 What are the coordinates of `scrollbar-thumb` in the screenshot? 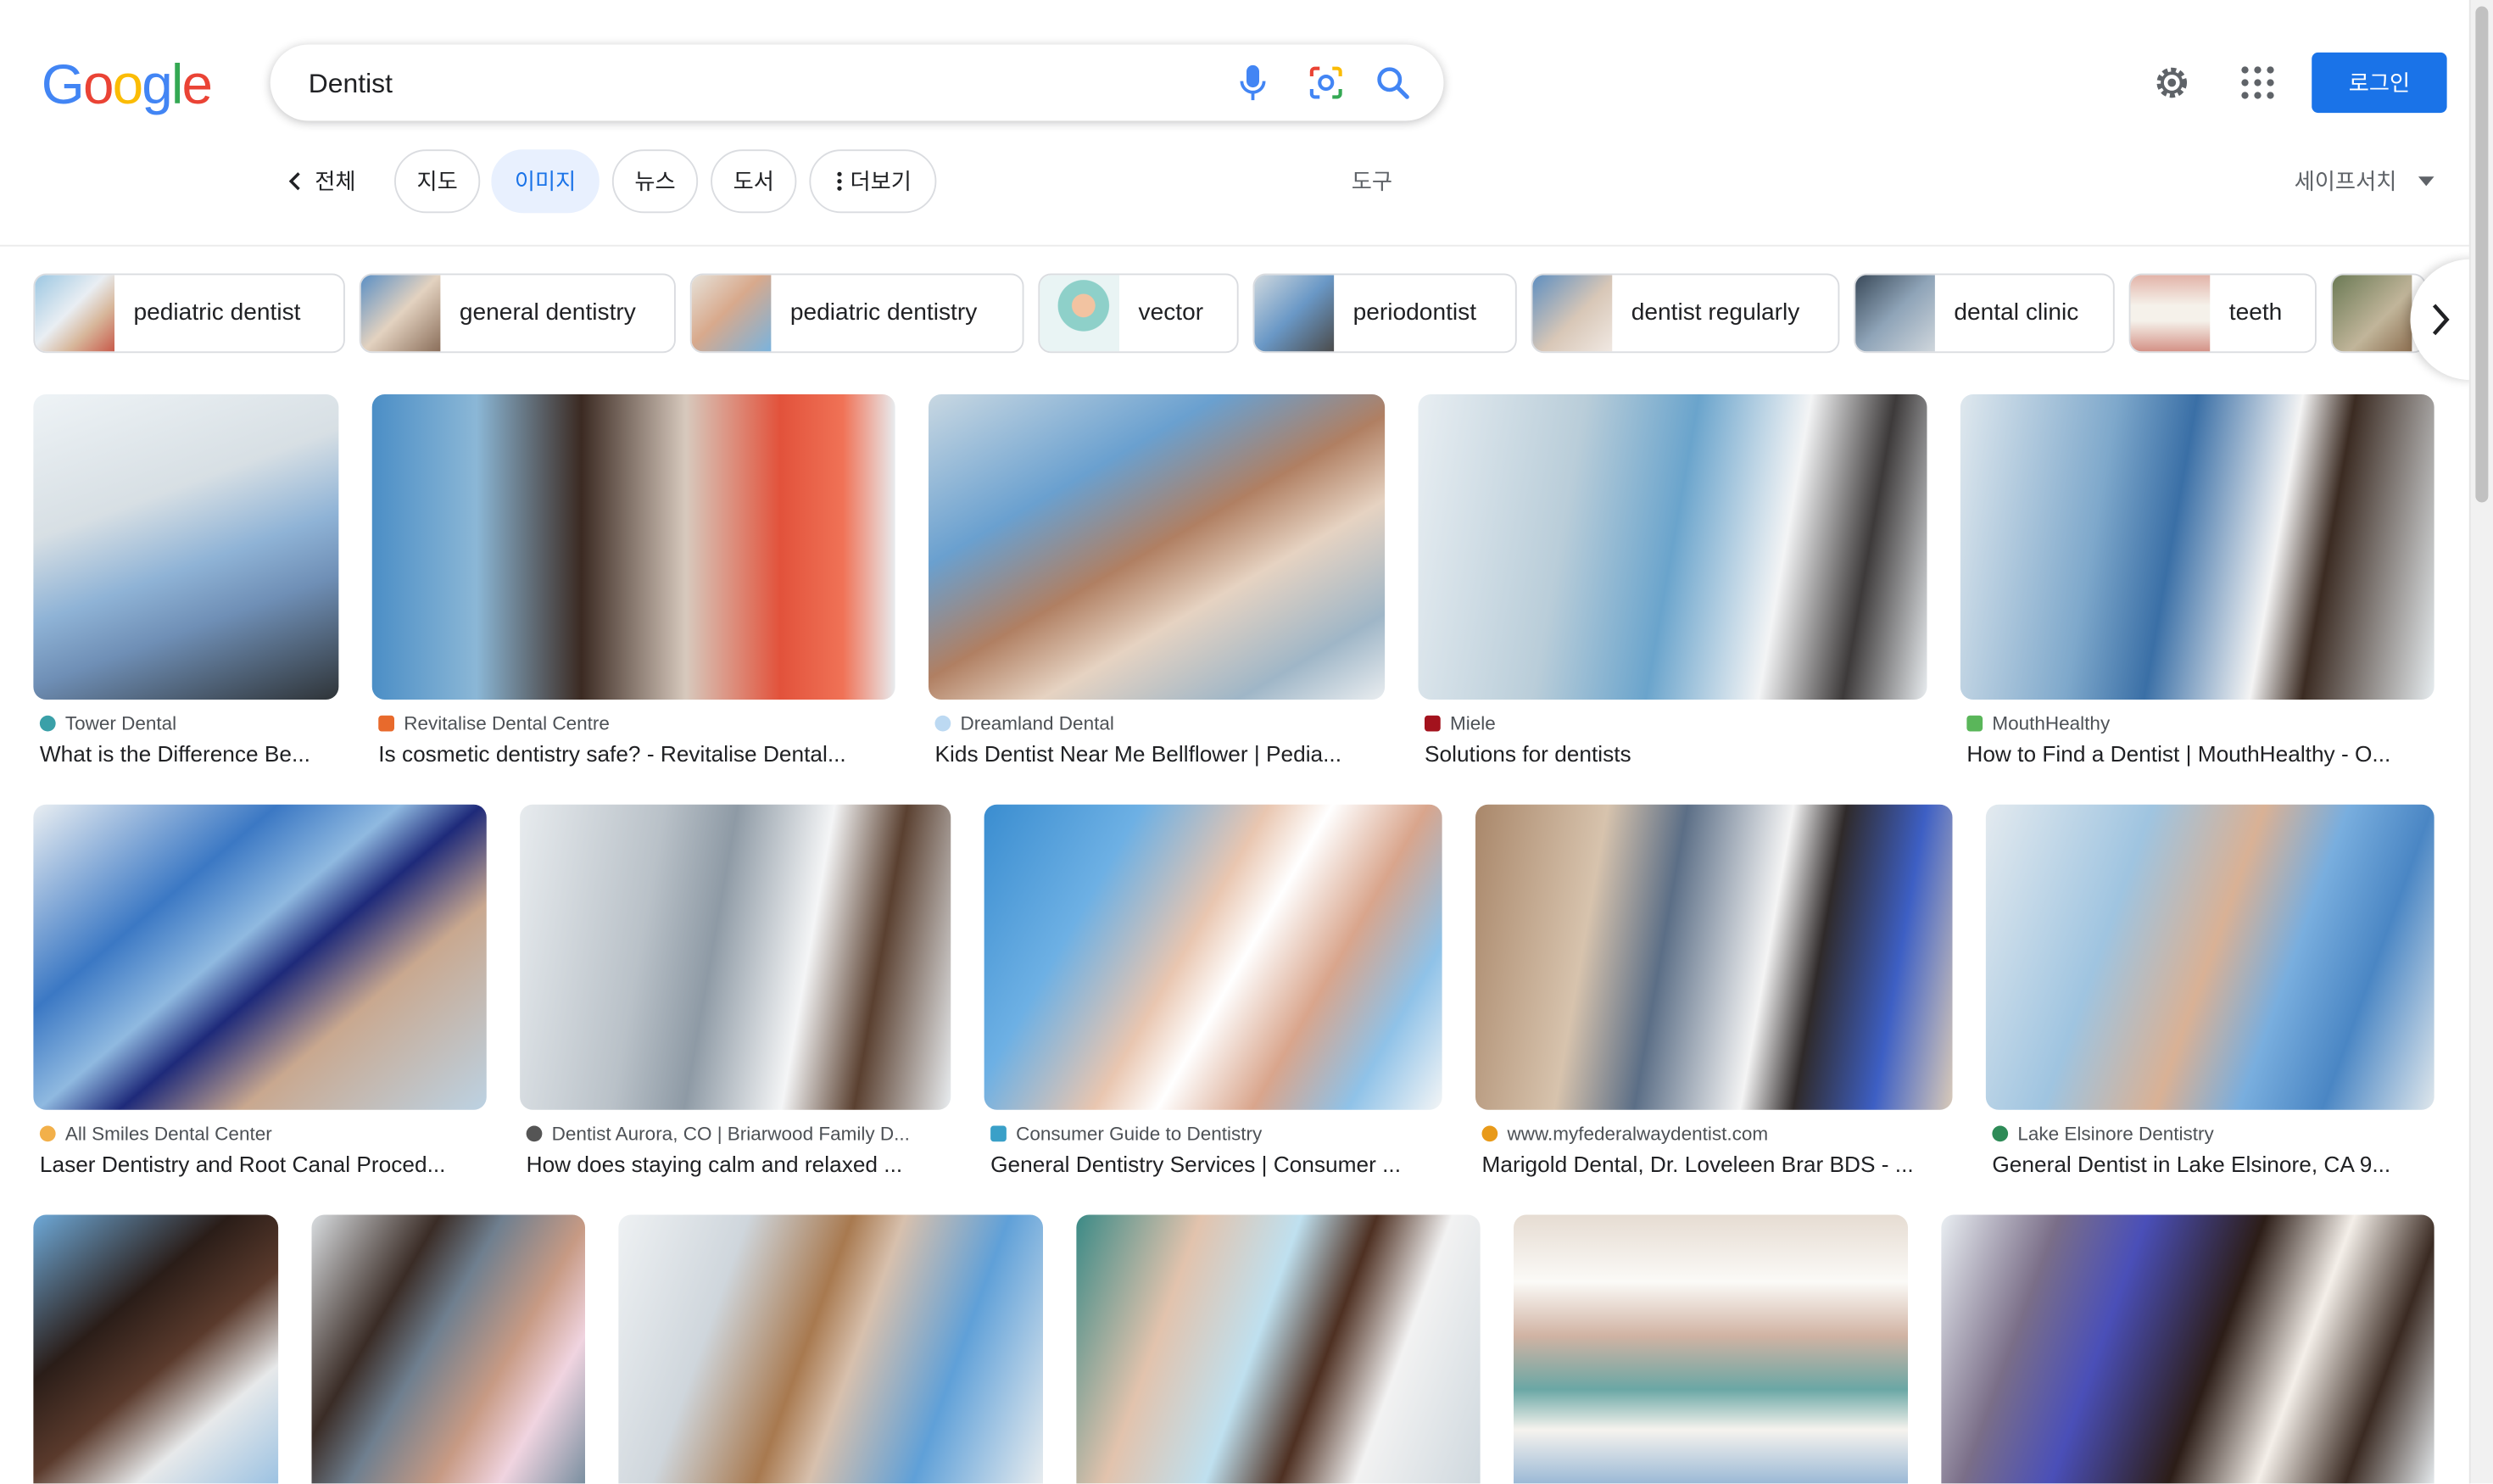 It's located at (2482, 254).